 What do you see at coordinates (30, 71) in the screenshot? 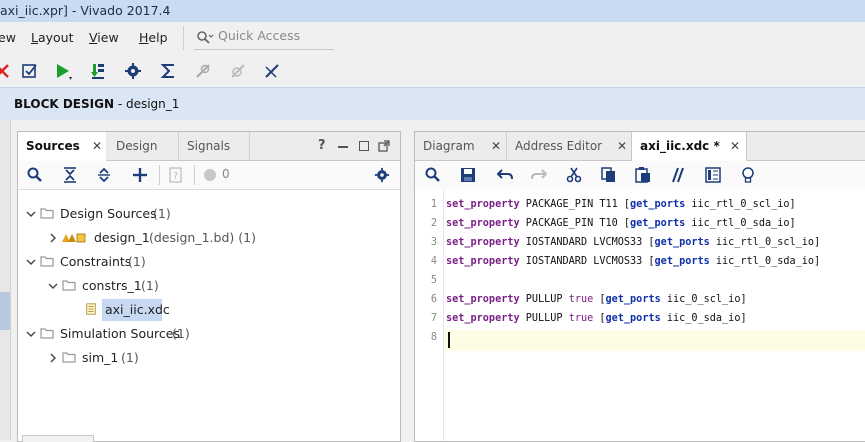
I see `checkbox-icon` at bounding box center [30, 71].